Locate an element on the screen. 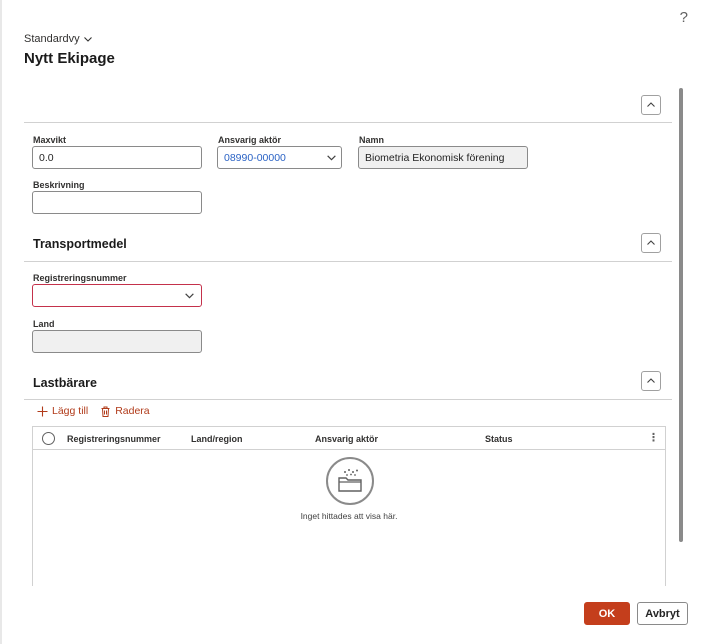 Image resolution: width=704 pixels, height=644 pixels. add-button-label: Lägg till is located at coordinates (70, 411).